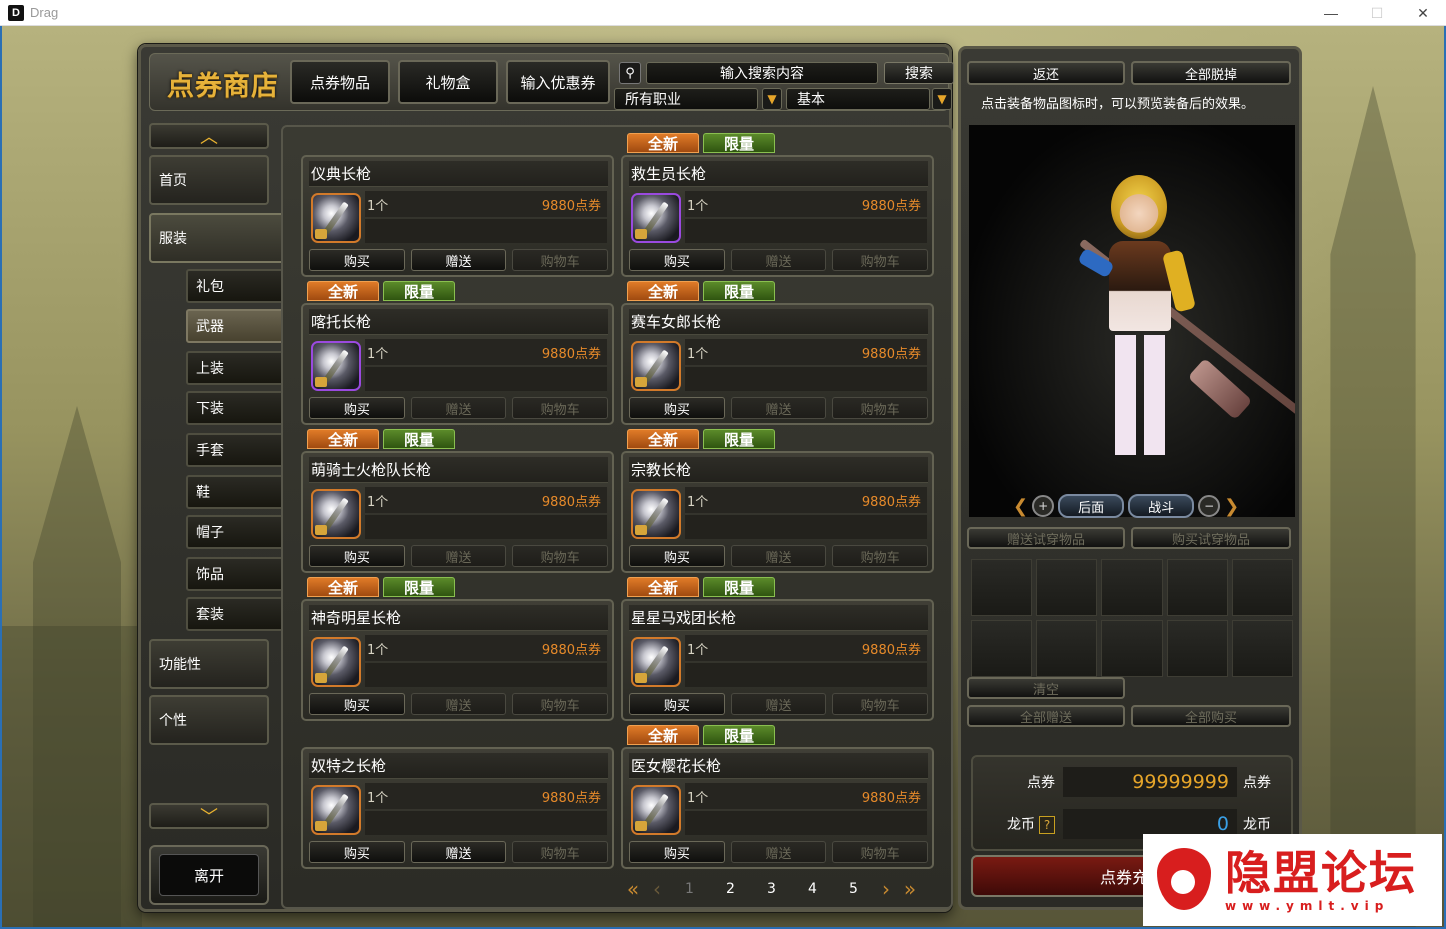  I want to click on clear-button: 清空, so click(1046, 688).